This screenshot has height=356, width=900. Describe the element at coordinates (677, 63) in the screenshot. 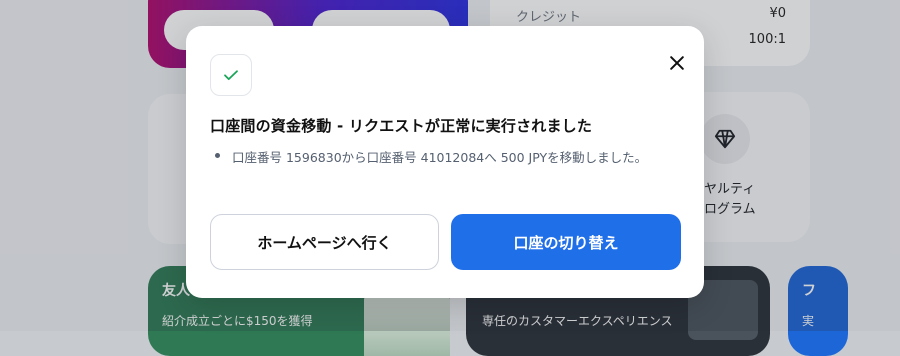

I see `close-icon` at that location.